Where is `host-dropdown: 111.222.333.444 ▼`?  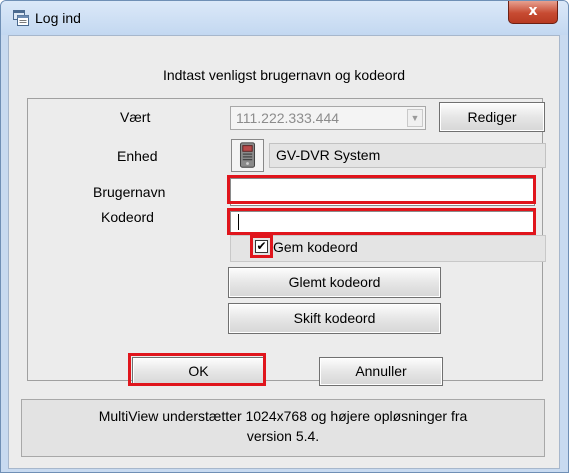 host-dropdown: 111.222.333.444 ▼ is located at coordinates (328, 118).